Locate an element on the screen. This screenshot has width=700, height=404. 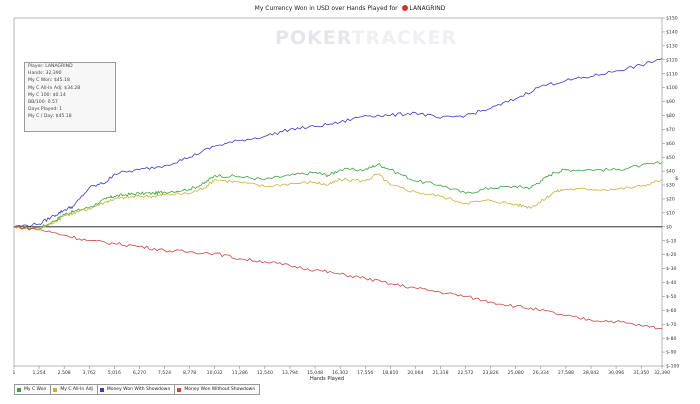
y-tick-label: $0 is located at coordinates (669, 227).